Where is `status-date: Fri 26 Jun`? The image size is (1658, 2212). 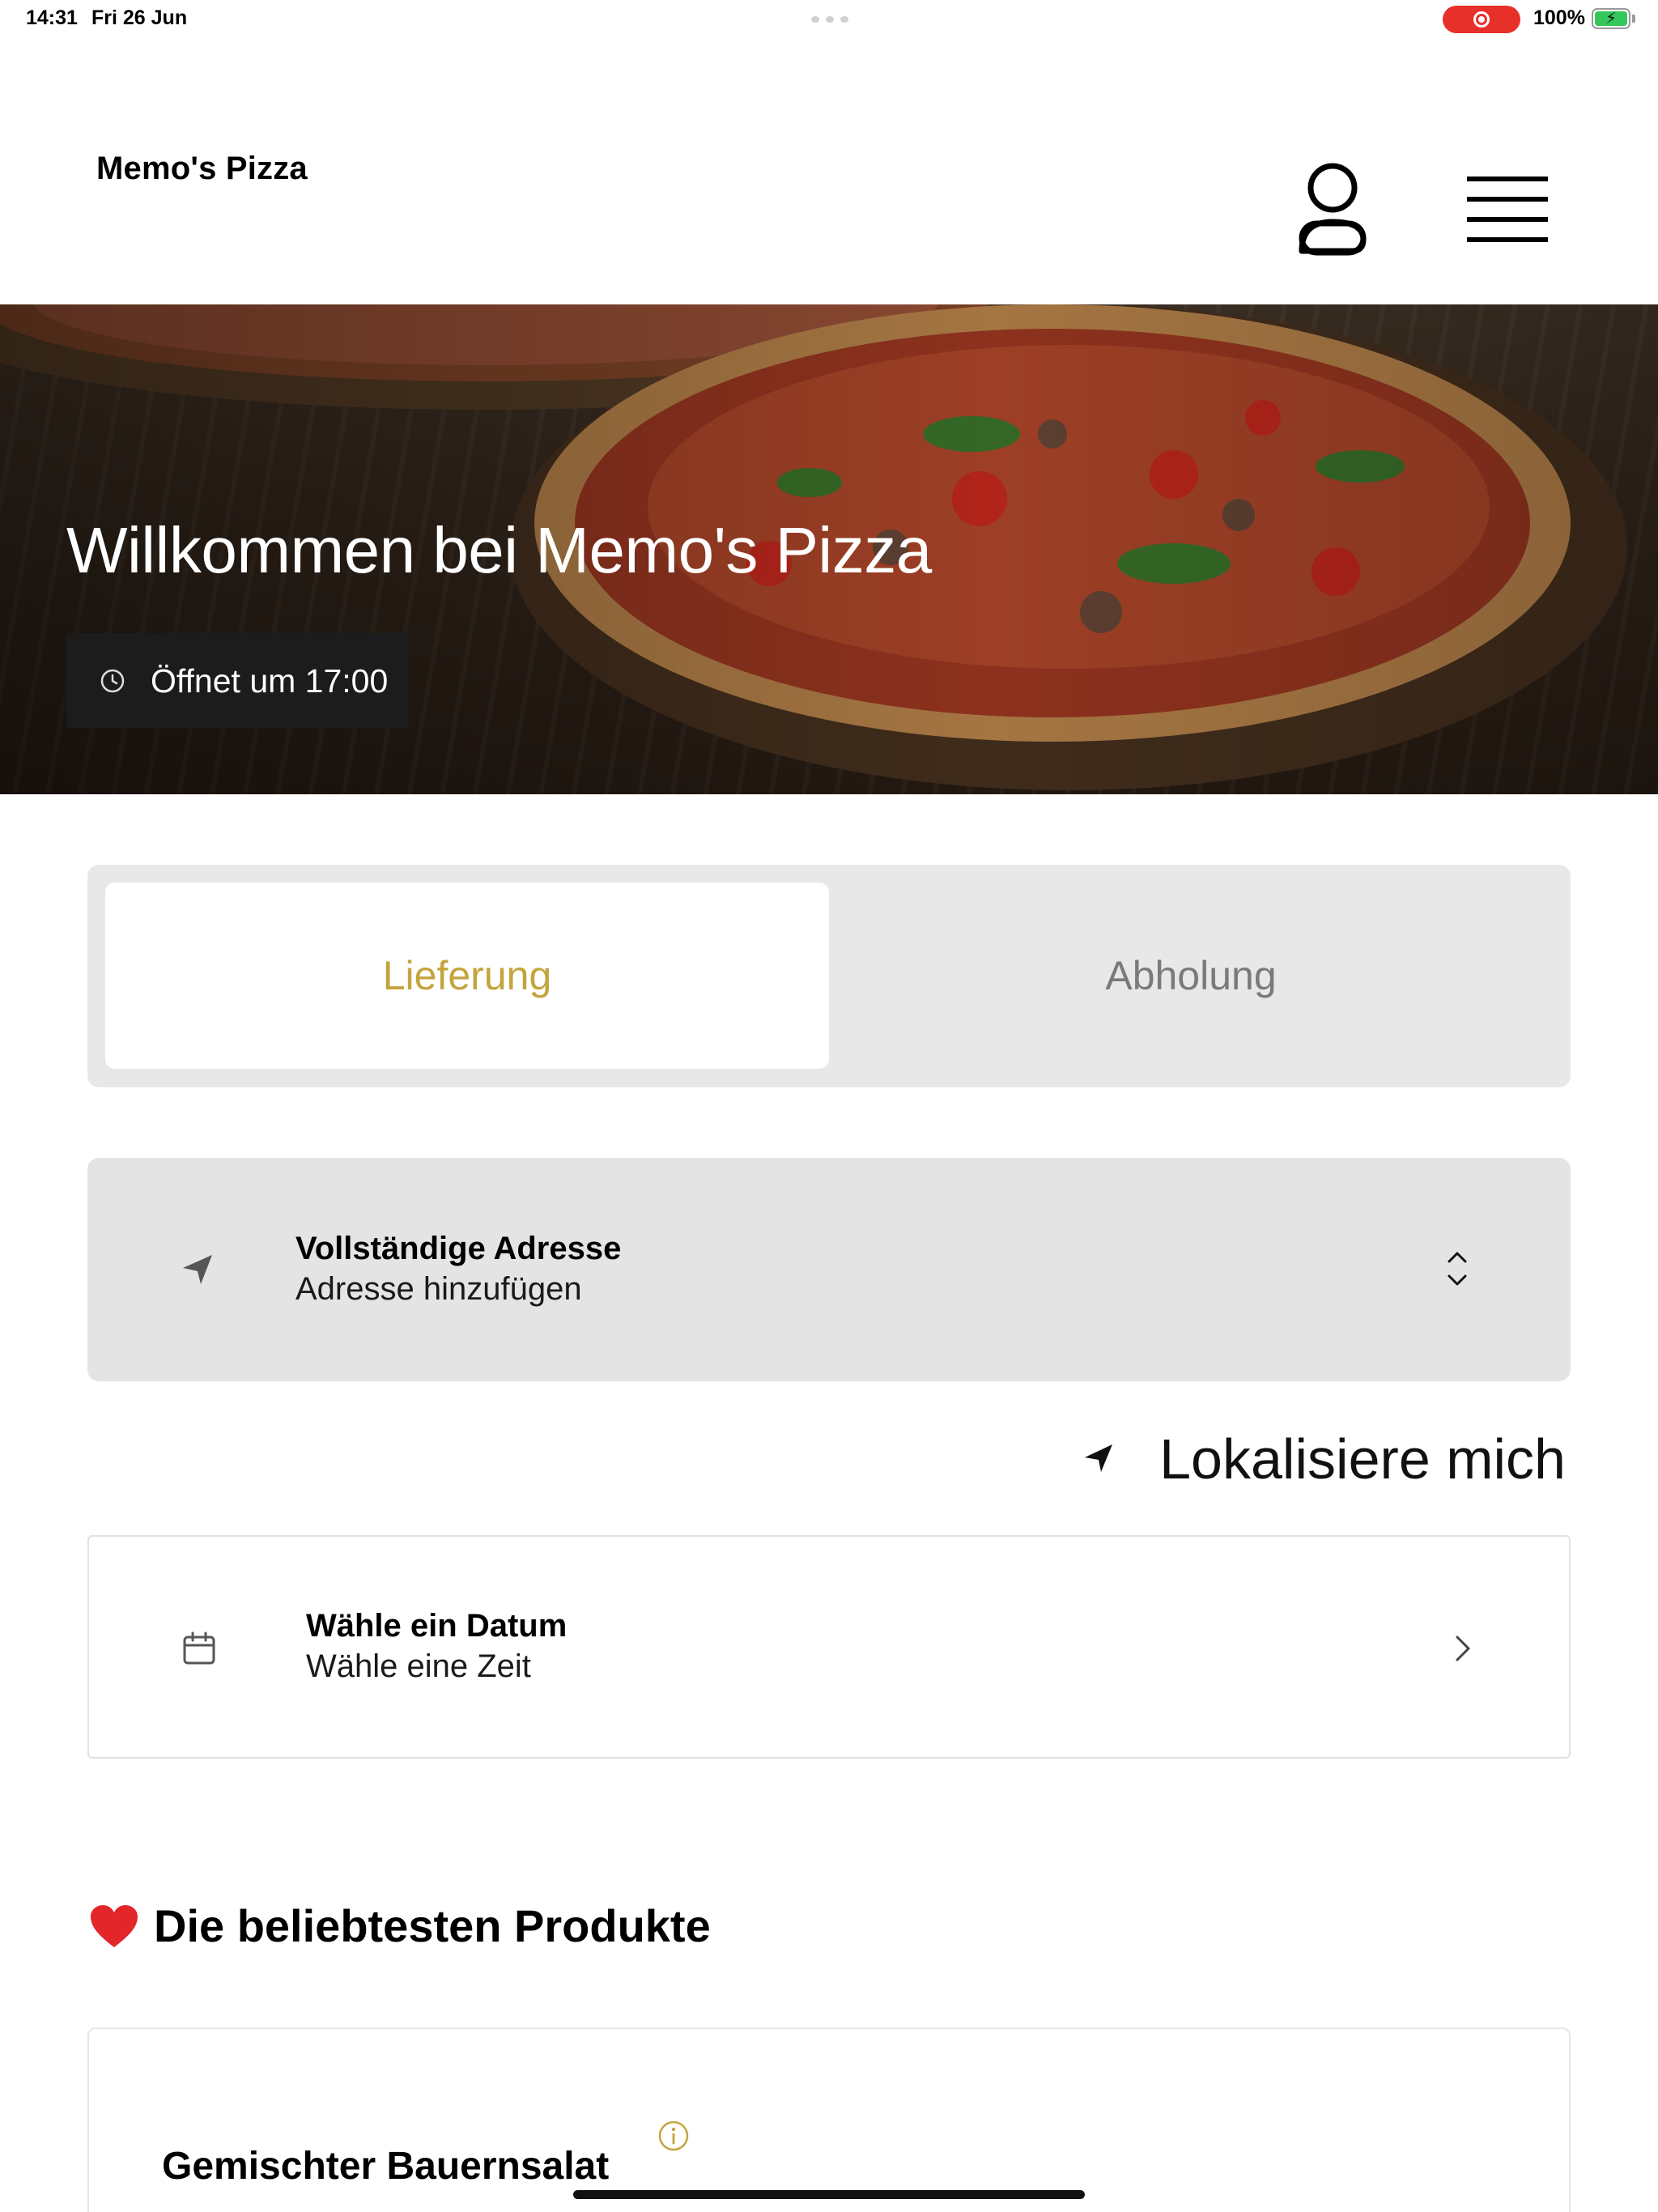 status-date: Fri 26 Jun is located at coordinates (139, 18).